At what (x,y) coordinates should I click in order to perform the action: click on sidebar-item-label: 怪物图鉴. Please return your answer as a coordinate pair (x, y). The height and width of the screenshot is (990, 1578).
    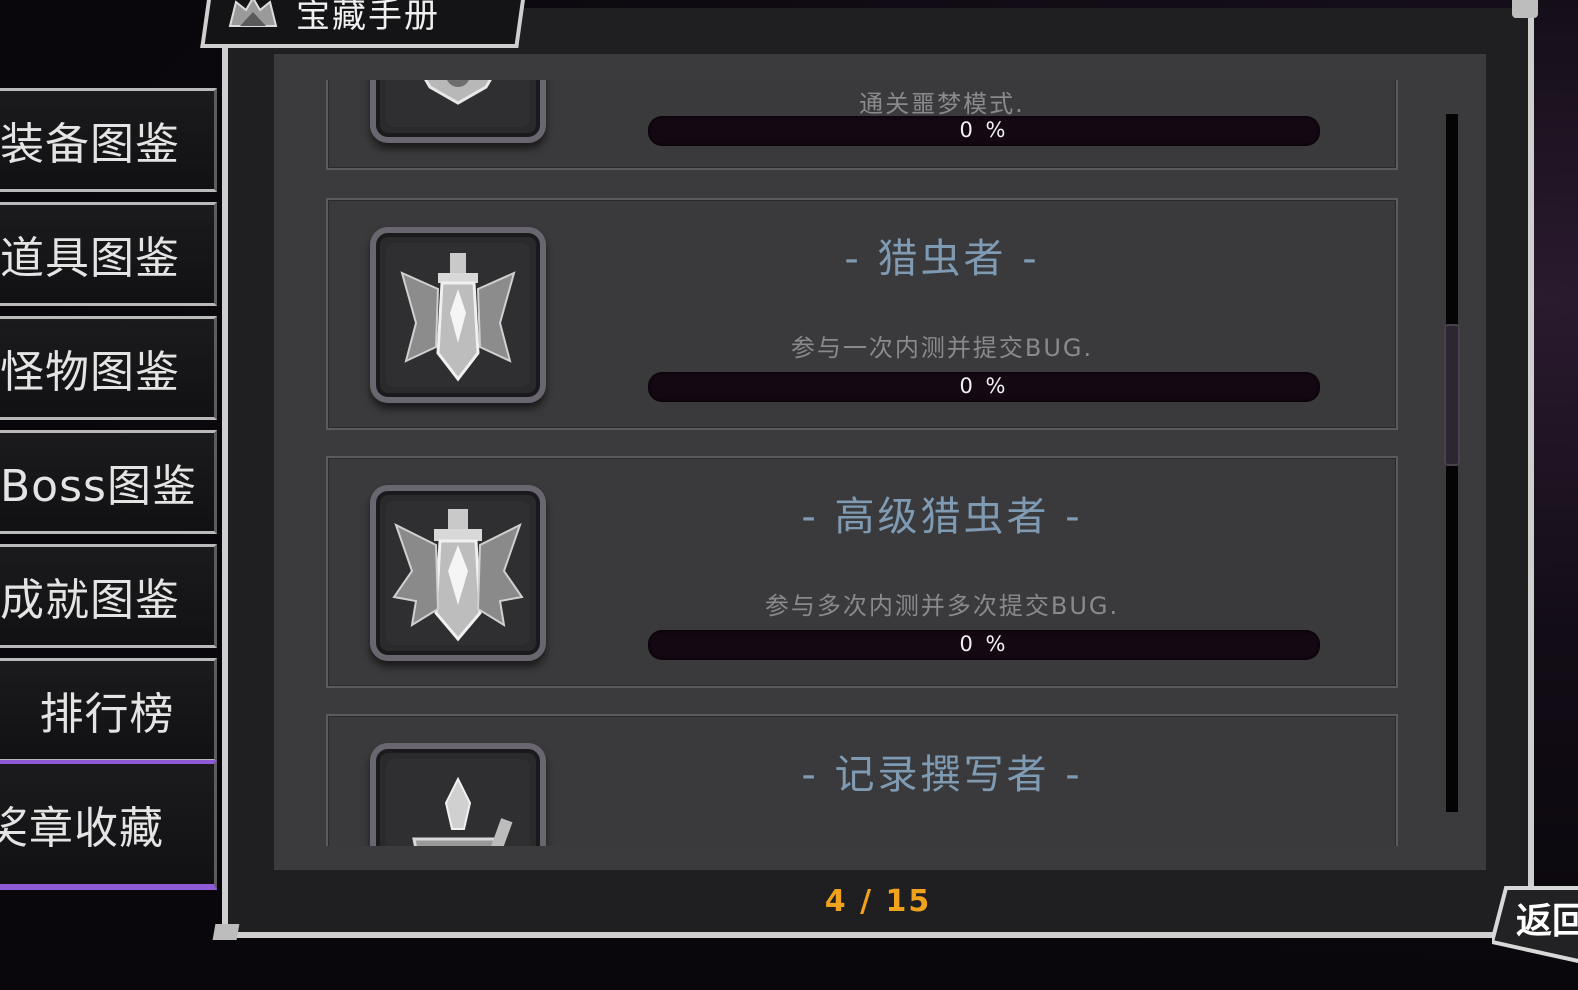
    Looking at the image, I should click on (90, 372).